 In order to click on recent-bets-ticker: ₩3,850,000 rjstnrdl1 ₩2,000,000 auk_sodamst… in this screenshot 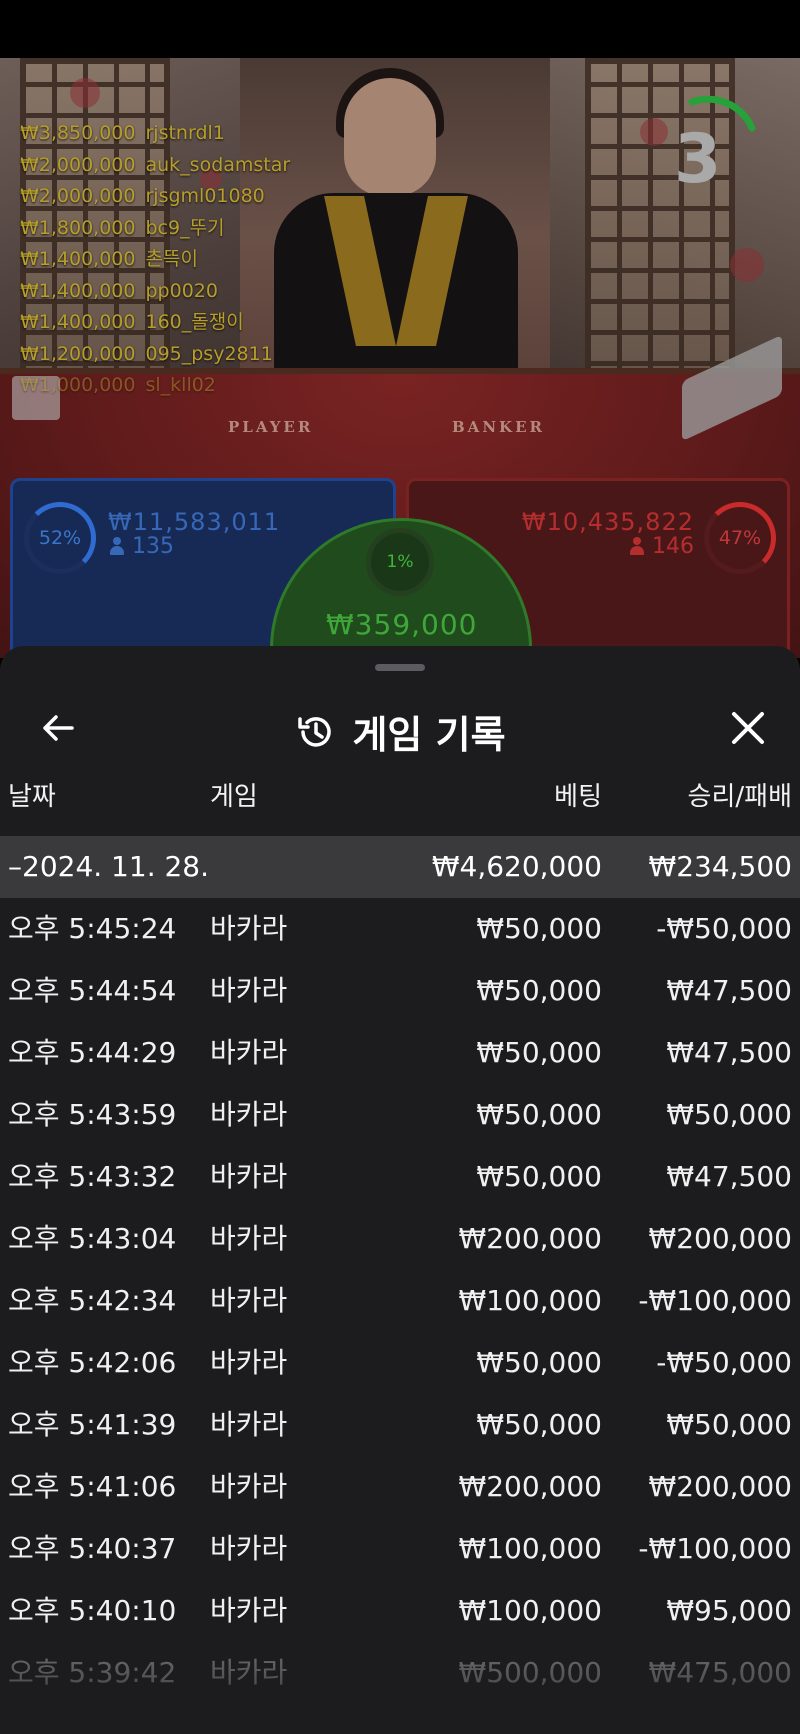, I will do `click(155, 260)`.